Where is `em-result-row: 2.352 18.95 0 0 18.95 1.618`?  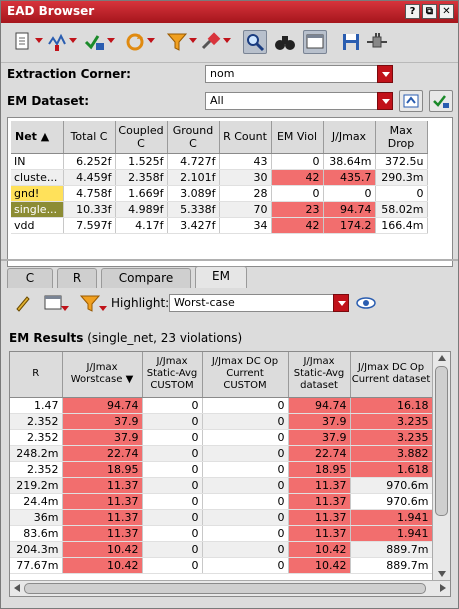
em-result-row: 2.352 18.95 0 0 18.95 1.618 is located at coordinates (221, 469).